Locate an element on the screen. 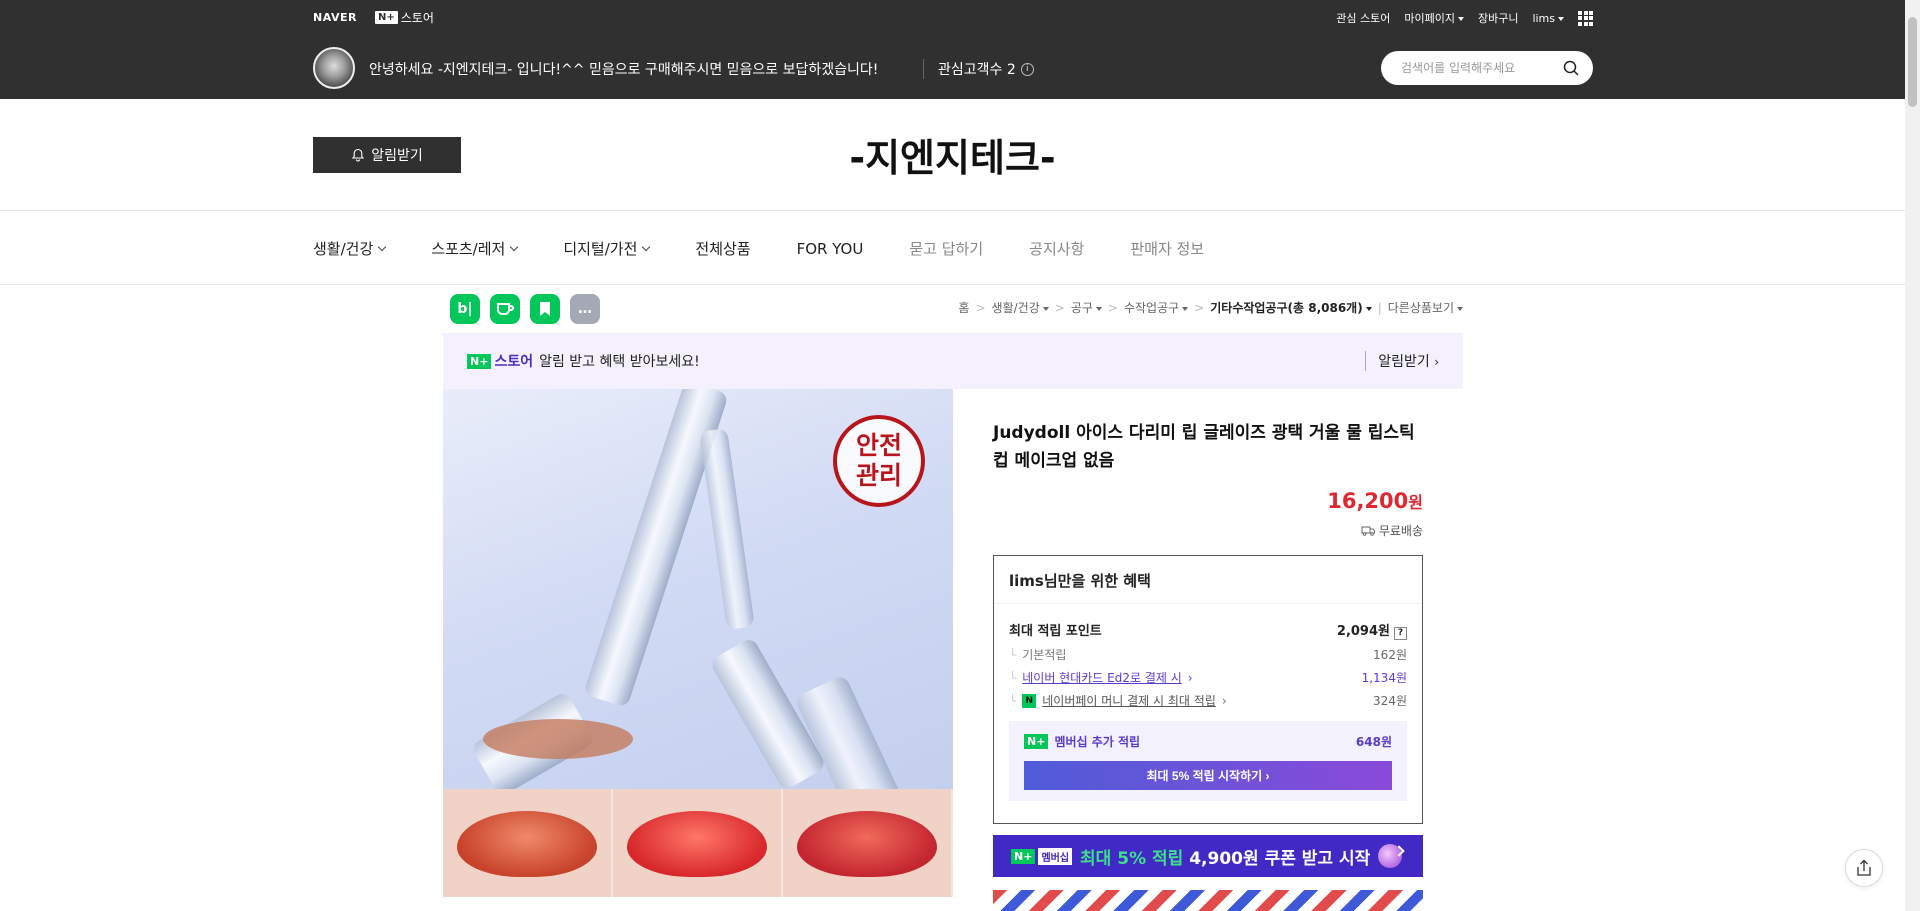  nav-label: 스포츠/레저 is located at coordinates (468, 249).